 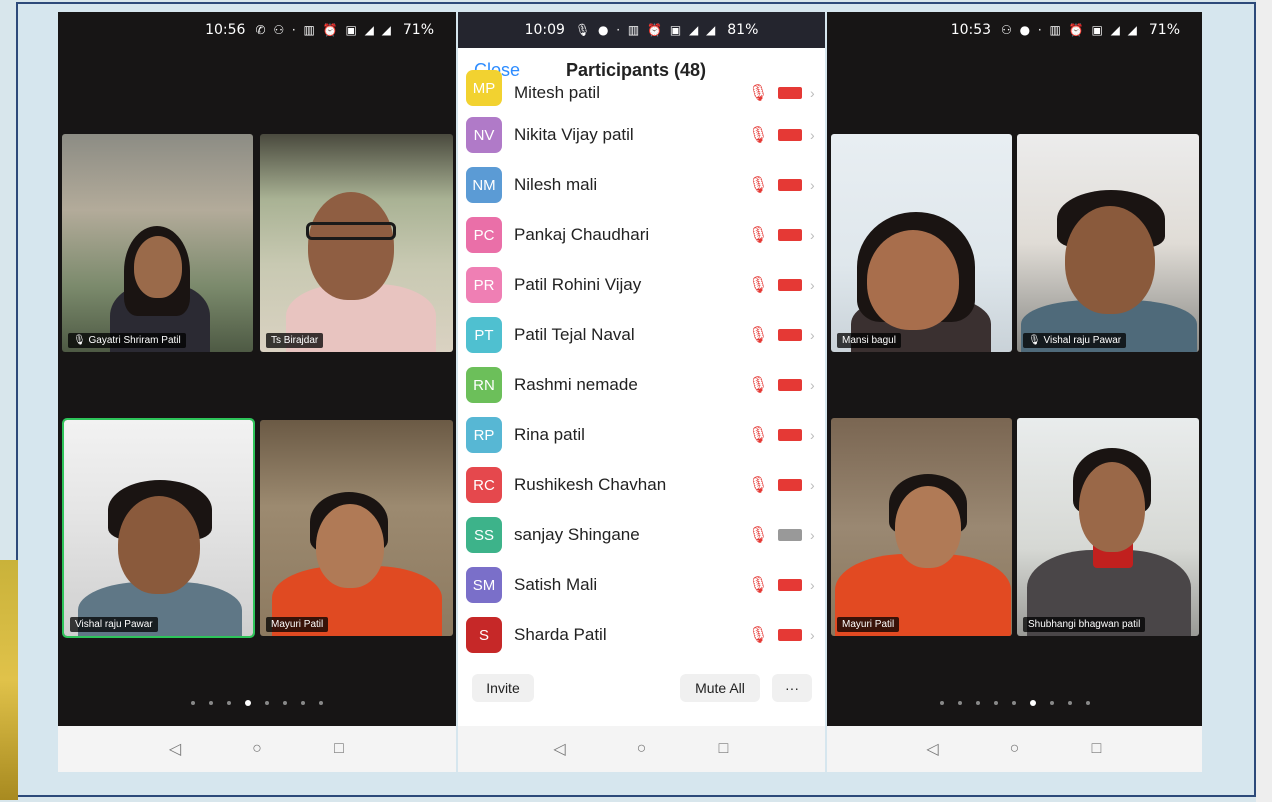 What do you see at coordinates (574, 334) in the screenshot?
I see `participant-name: Patil Tejal Naval` at bounding box center [574, 334].